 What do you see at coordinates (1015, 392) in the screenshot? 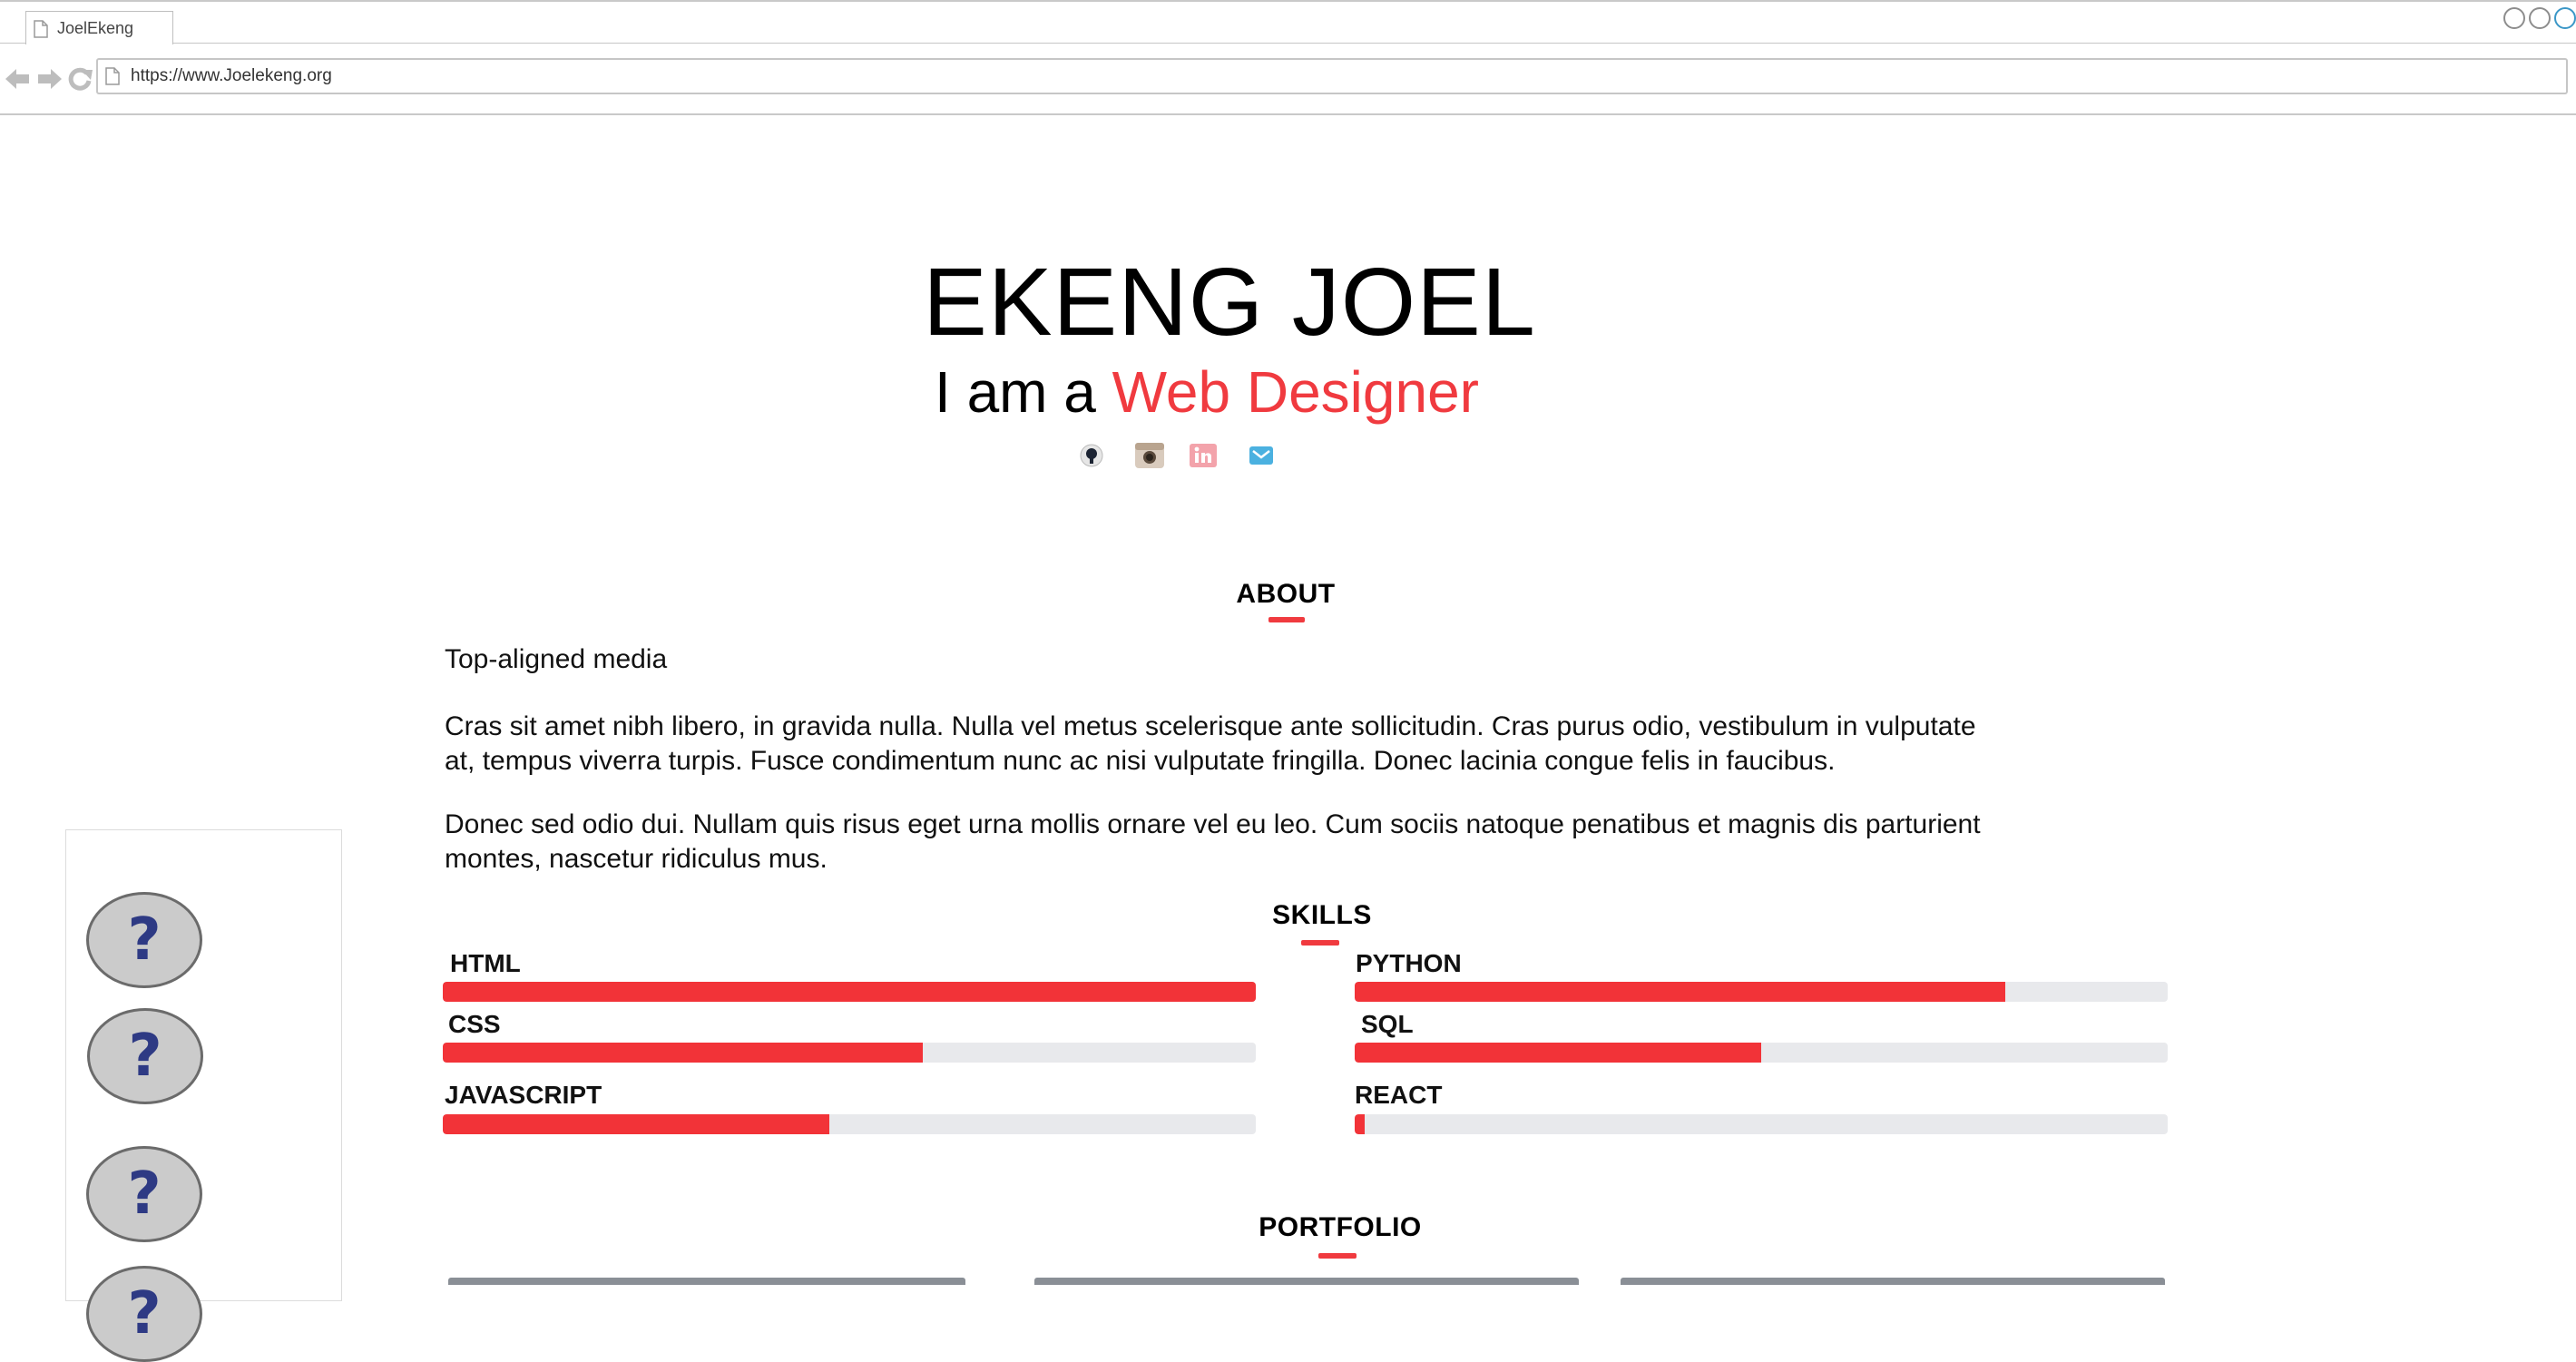
I see `hero-subtitle-prefix: I am a` at bounding box center [1015, 392].